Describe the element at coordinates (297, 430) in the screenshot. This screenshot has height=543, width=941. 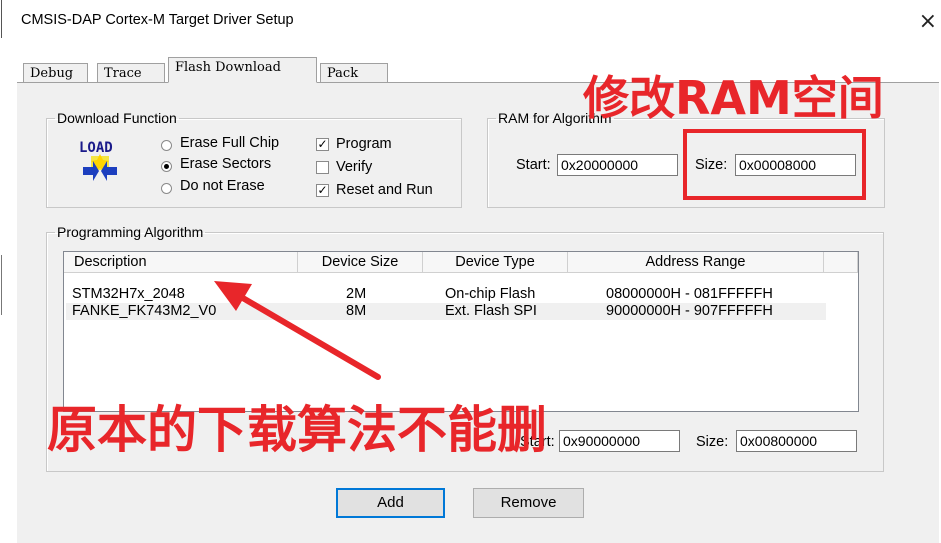
I see `annotation-cannot-delete: 原本的下载算法不能删` at that location.